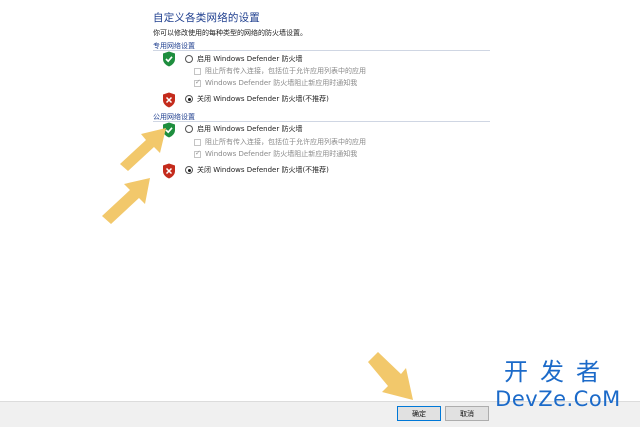 The image size is (640, 427). I want to click on public-disable-option: 关闭 Windows Defender 防火墙(不推荐), so click(257, 170).